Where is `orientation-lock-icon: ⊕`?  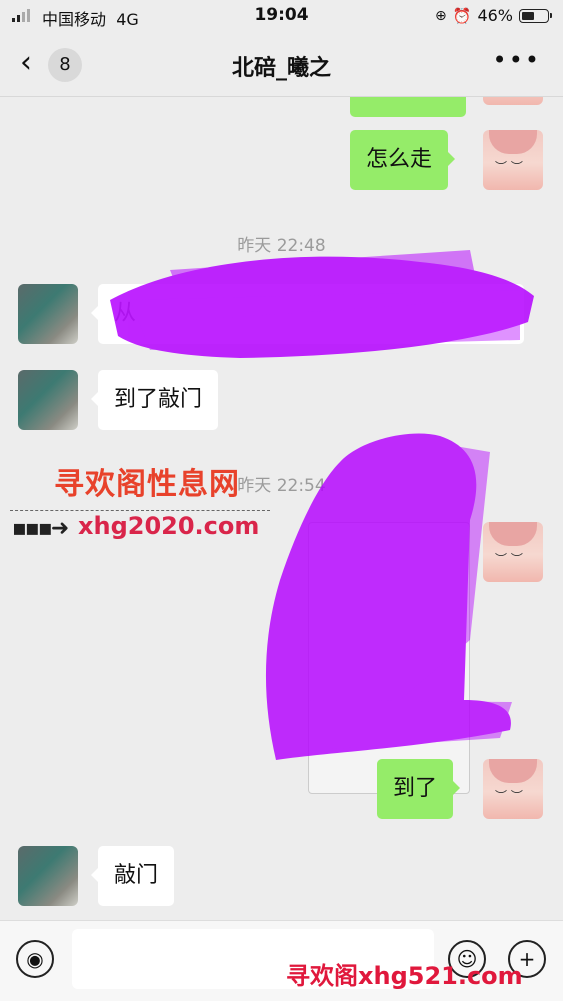 orientation-lock-icon: ⊕ is located at coordinates (441, 15).